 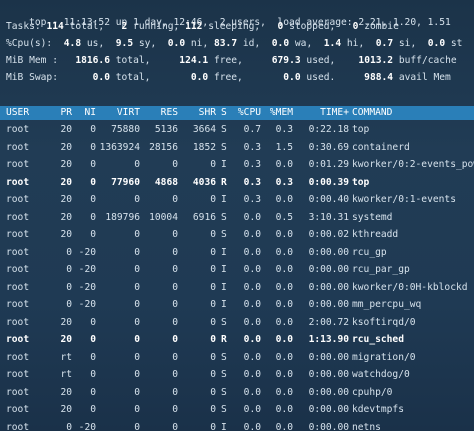 I want to click on proc-shr: 1852, so click(x=204, y=147).